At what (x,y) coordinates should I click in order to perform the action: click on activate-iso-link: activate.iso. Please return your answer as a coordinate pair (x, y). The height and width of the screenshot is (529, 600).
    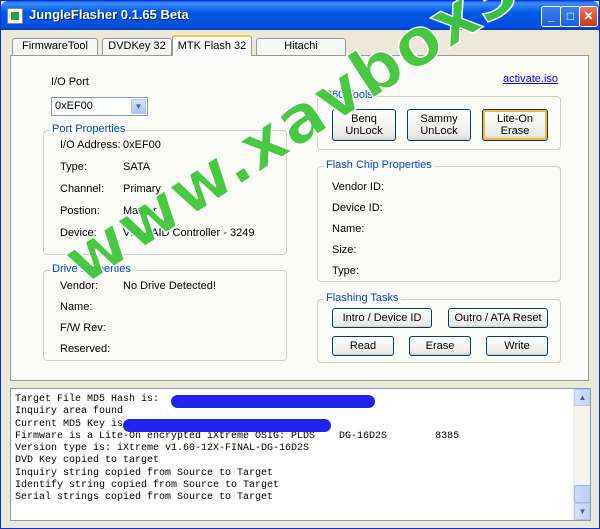
    Looking at the image, I should click on (530, 79).